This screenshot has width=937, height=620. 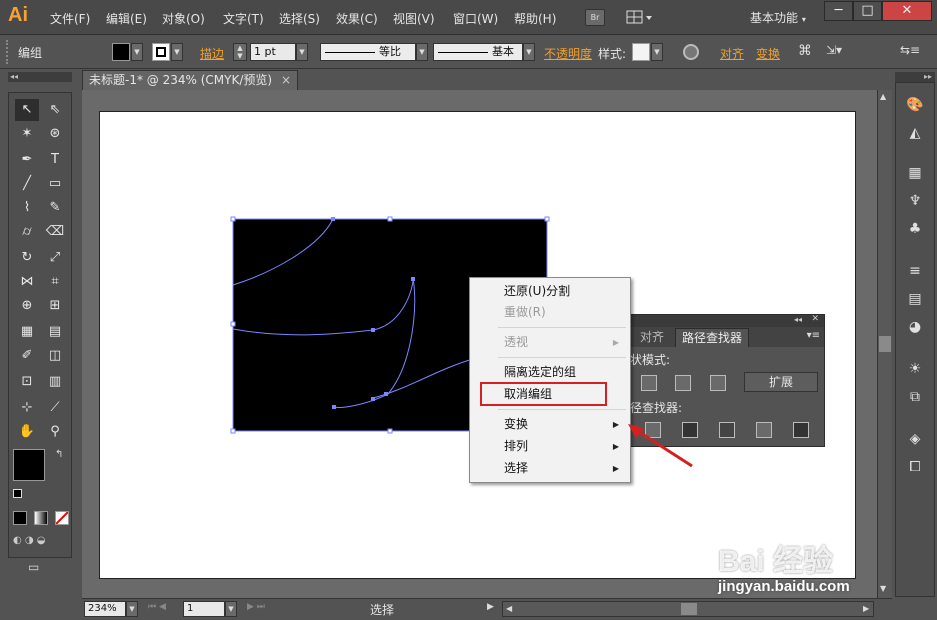 What do you see at coordinates (17, 493) in the screenshot?
I see `default-colors-icon` at bounding box center [17, 493].